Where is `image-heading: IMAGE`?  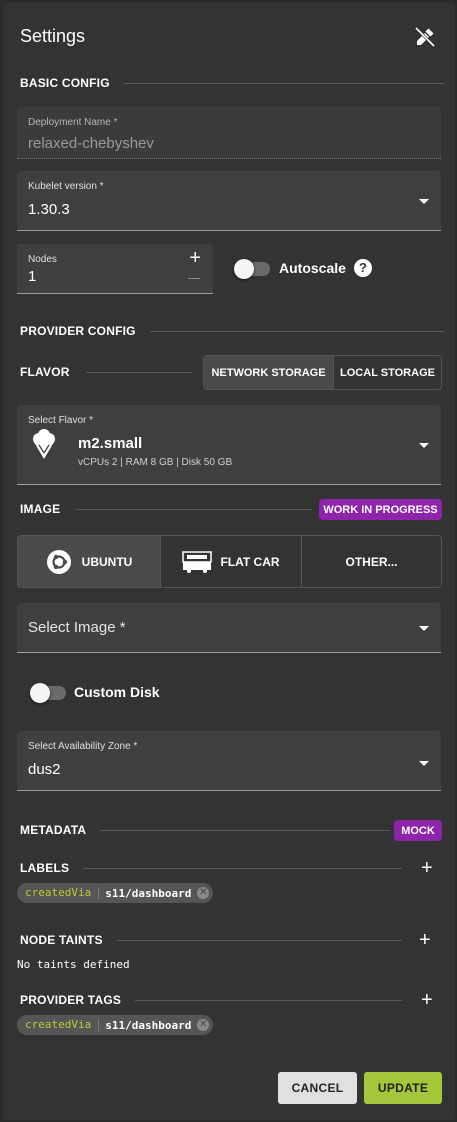
image-heading: IMAGE is located at coordinates (166, 509).